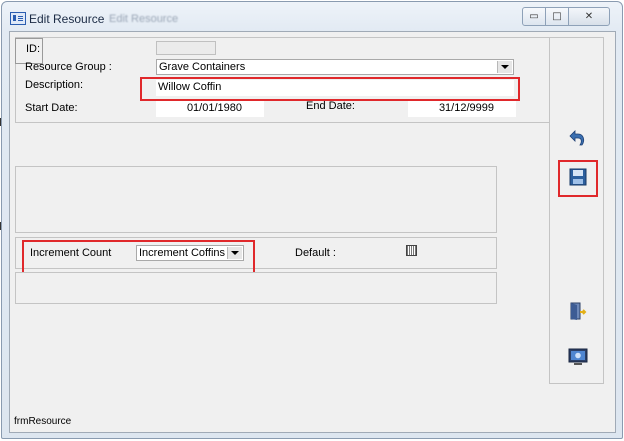  What do you see at coordinates (315, 253) in the screenshot?
I see `default-label: Default :` at bounding box center [315, 253].